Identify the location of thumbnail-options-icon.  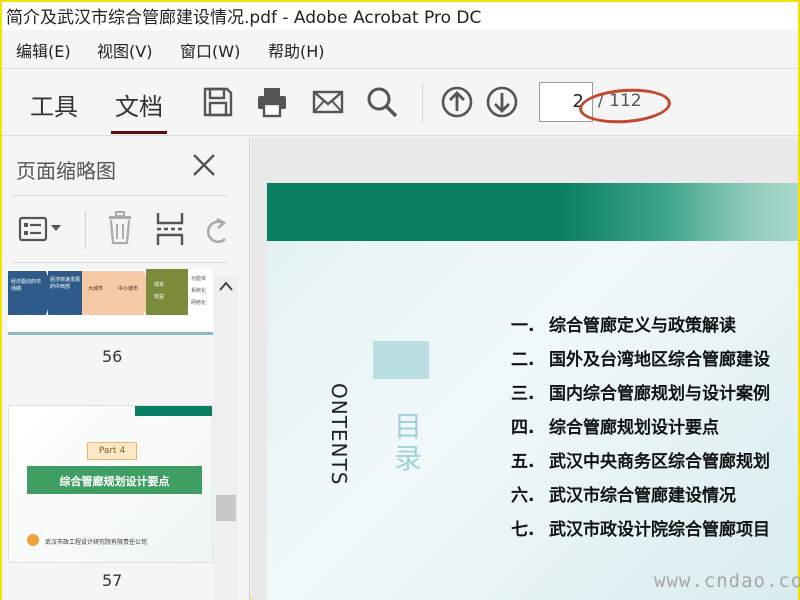
(33, 229).